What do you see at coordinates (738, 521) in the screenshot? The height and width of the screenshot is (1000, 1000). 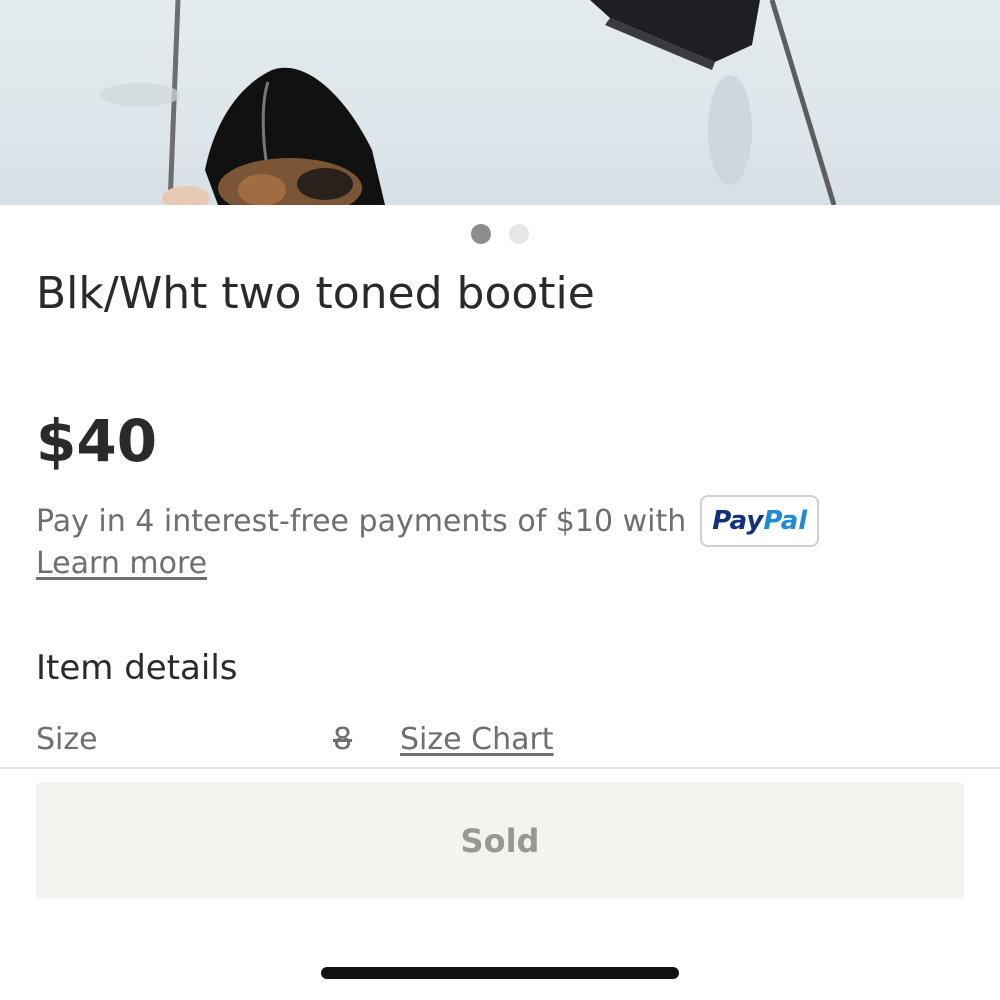 I see `paypal-logo-part1: Pay` at bounding box center [738, 521].